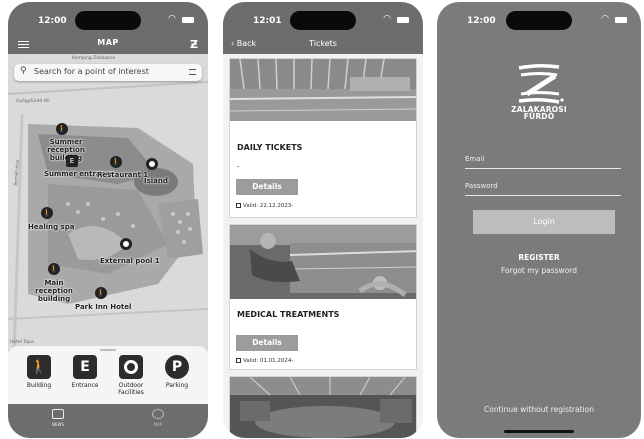 The width and height of the screenshot is (644, 439). Describe the element at coordinates (131, 367) in the screenshot. I see `circle-icon` at that location.